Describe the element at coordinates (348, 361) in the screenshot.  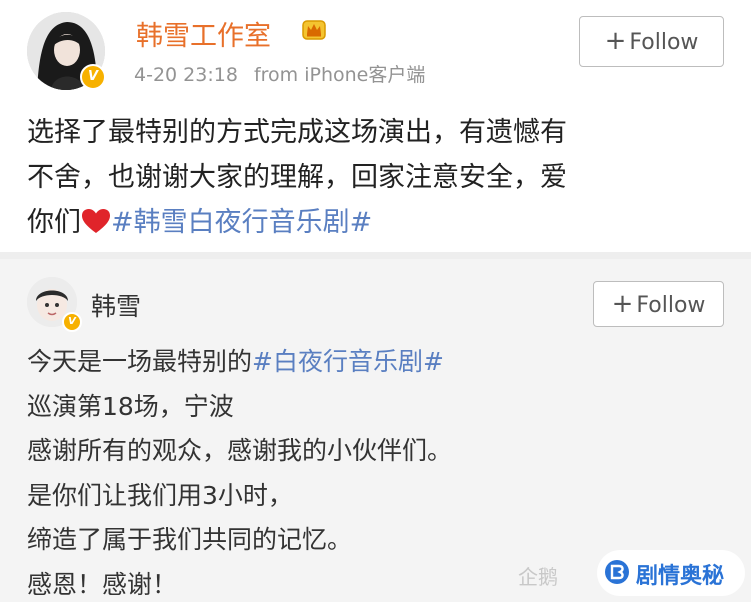
I see `repost-hashtag: #白夜行音乐剧#` at that location.